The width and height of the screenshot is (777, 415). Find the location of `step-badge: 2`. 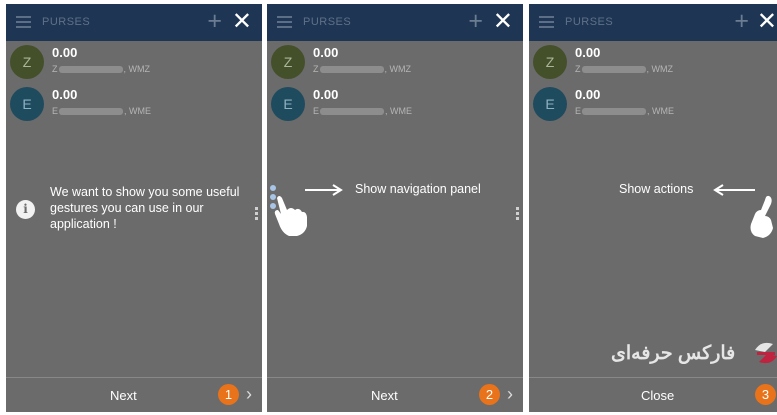

step-badge: 2 is located at coordinates (489, 394).